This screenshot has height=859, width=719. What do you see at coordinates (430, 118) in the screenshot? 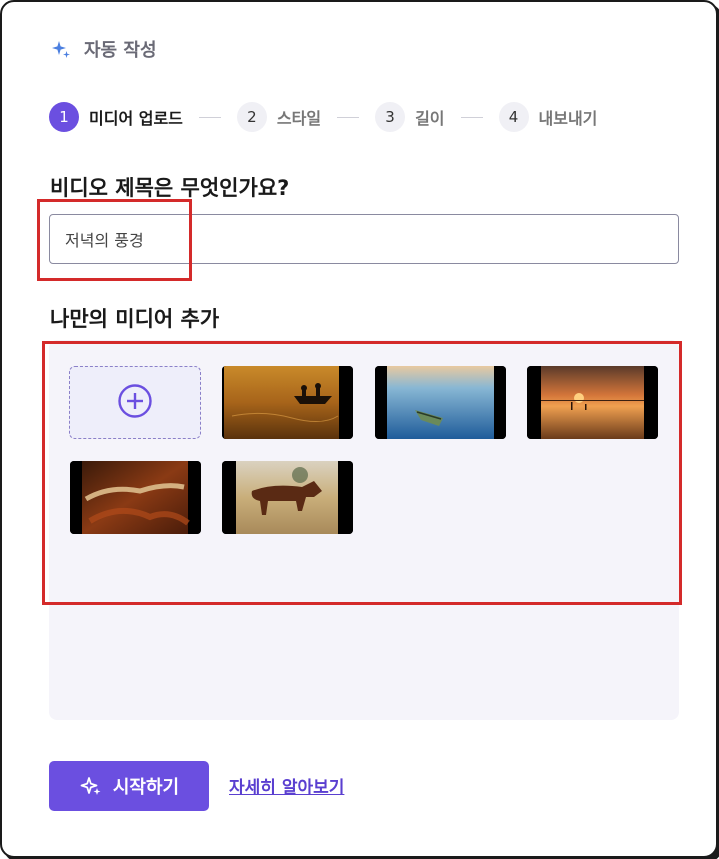
I see `step-label: 길이` at bounding box center [430, 118].